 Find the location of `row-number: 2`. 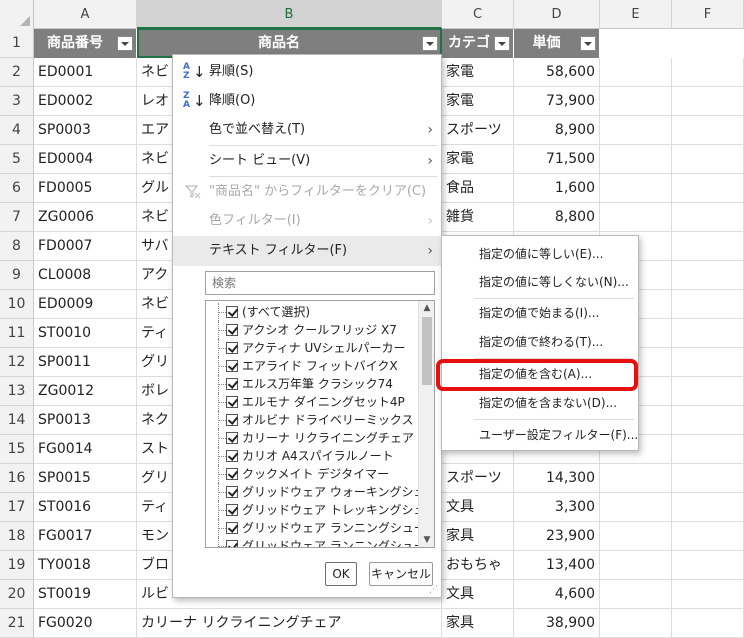

row-number: 2 is located at coordinates (17, 72).